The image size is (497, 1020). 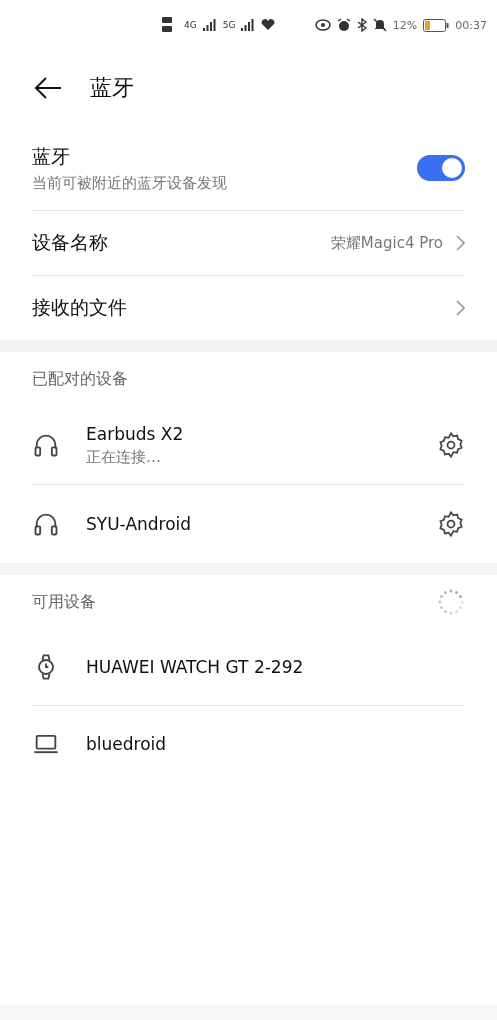 I want to click on device-name: SYU-Android, so click(x=248, y=524).